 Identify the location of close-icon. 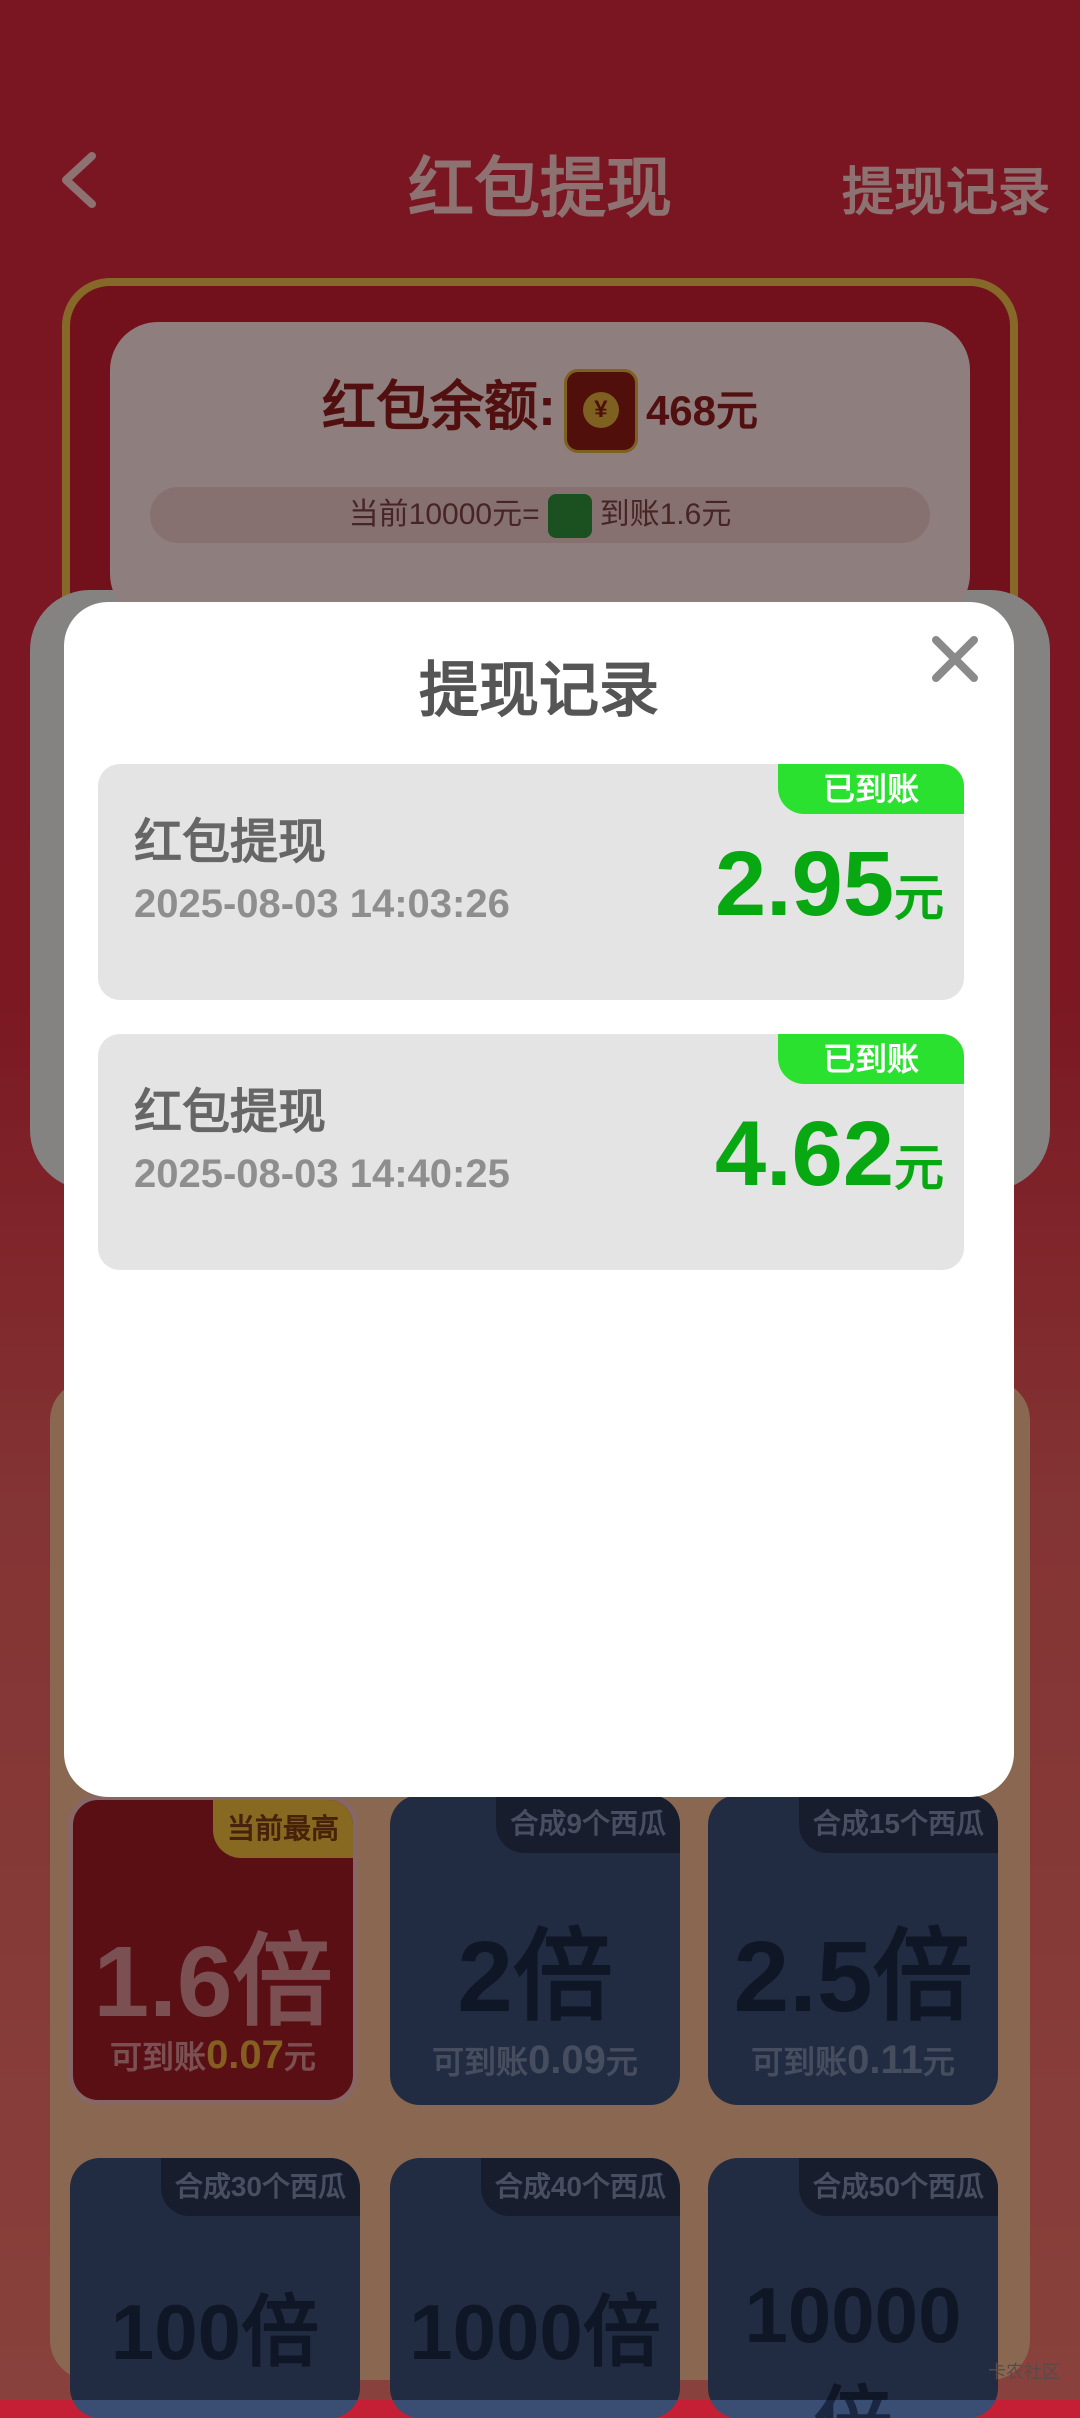
(955, 659).